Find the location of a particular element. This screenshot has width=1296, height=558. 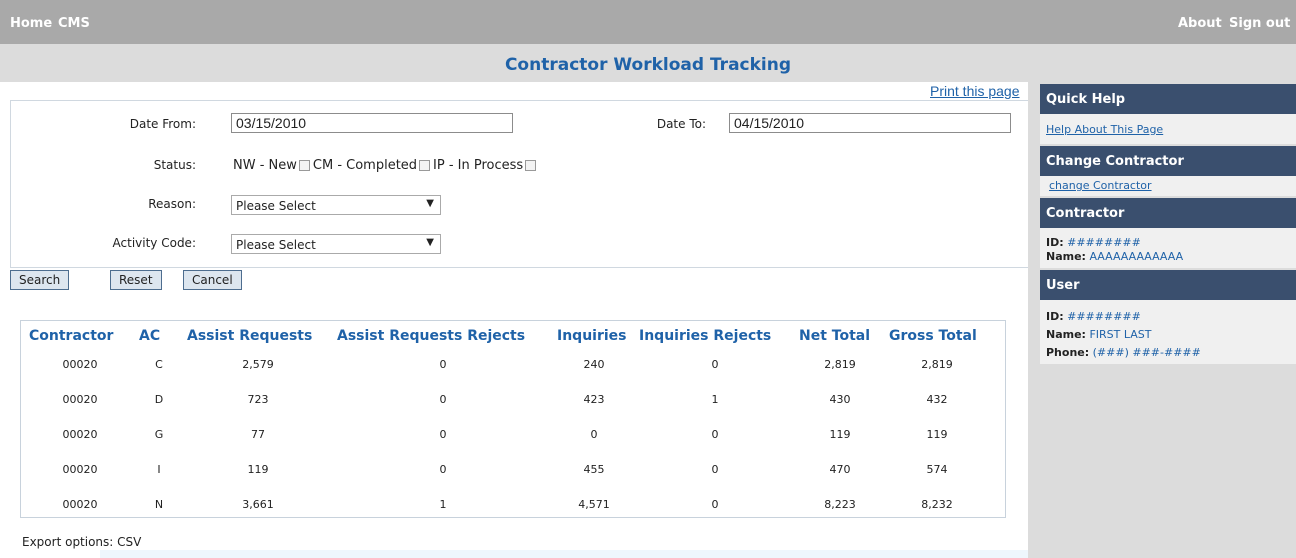

table-row: 00020 G 77 0 0 0 119 119 is located at coordinates (507, 434).